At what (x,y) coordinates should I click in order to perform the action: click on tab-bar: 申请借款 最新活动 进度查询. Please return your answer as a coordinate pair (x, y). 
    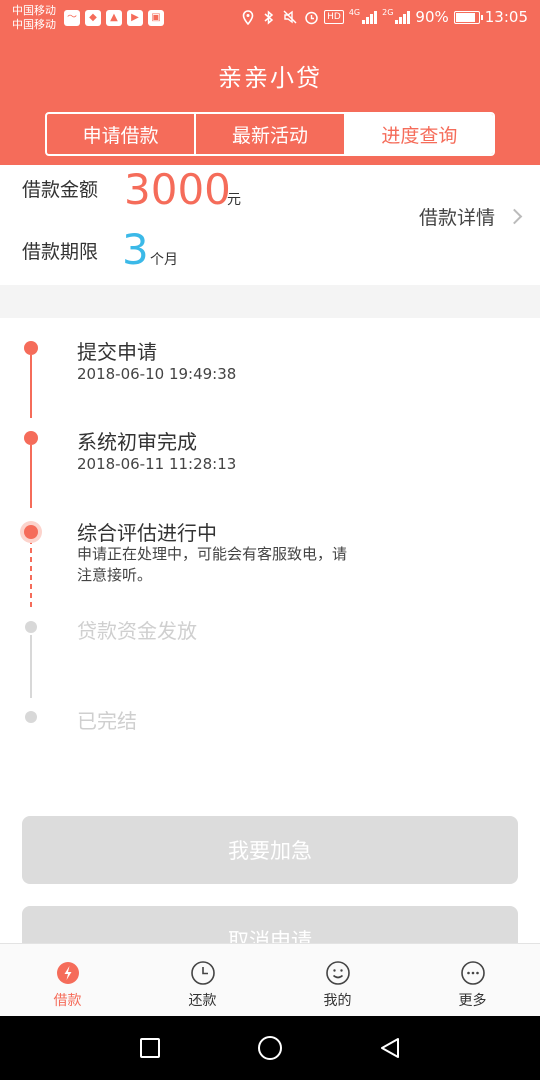
    Looking at the image, I should click on (270, 134).